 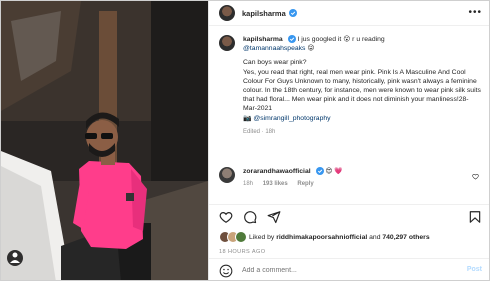 What do you see at coordinates (368, 39) in the screenshot?
I see `caption-intro-2: r u reading` at bounding box center [368, 39].